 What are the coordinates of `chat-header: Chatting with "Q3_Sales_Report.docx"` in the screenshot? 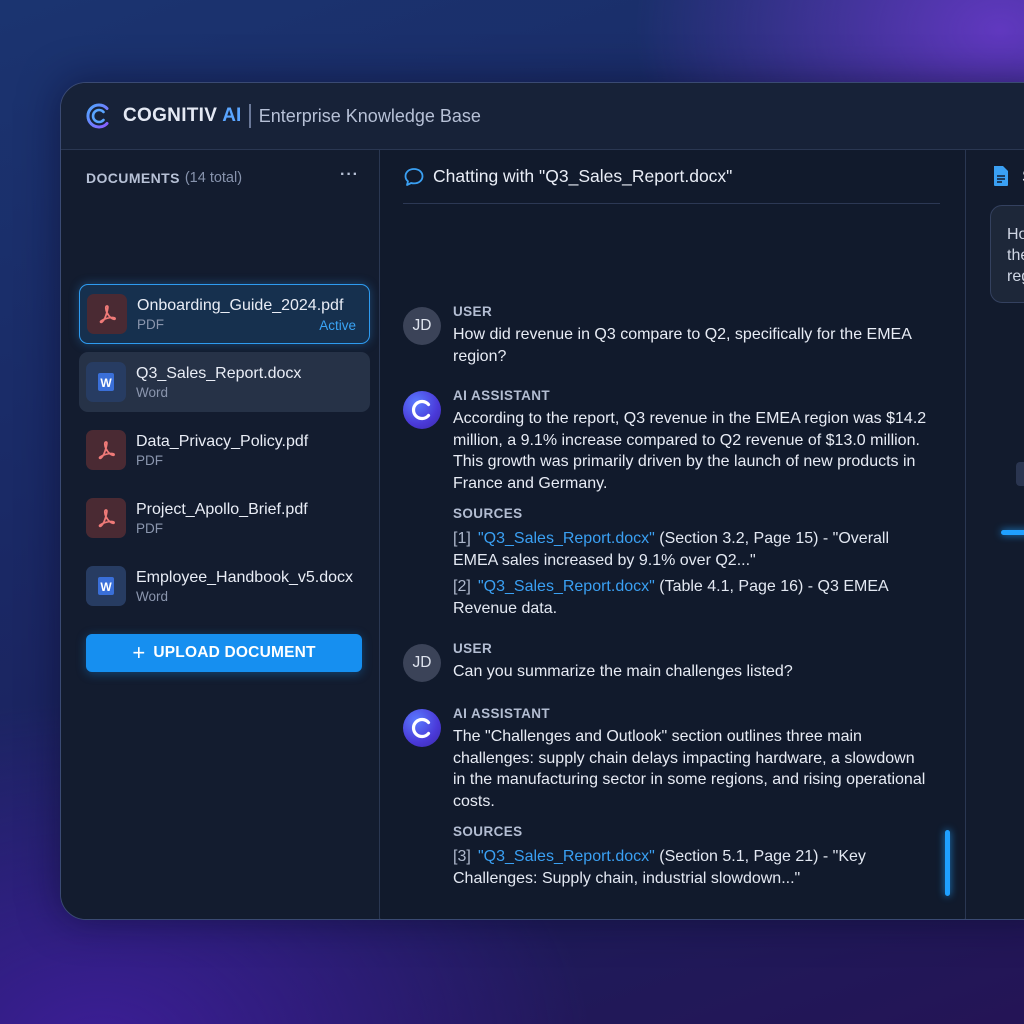 It's located at (671, 185).